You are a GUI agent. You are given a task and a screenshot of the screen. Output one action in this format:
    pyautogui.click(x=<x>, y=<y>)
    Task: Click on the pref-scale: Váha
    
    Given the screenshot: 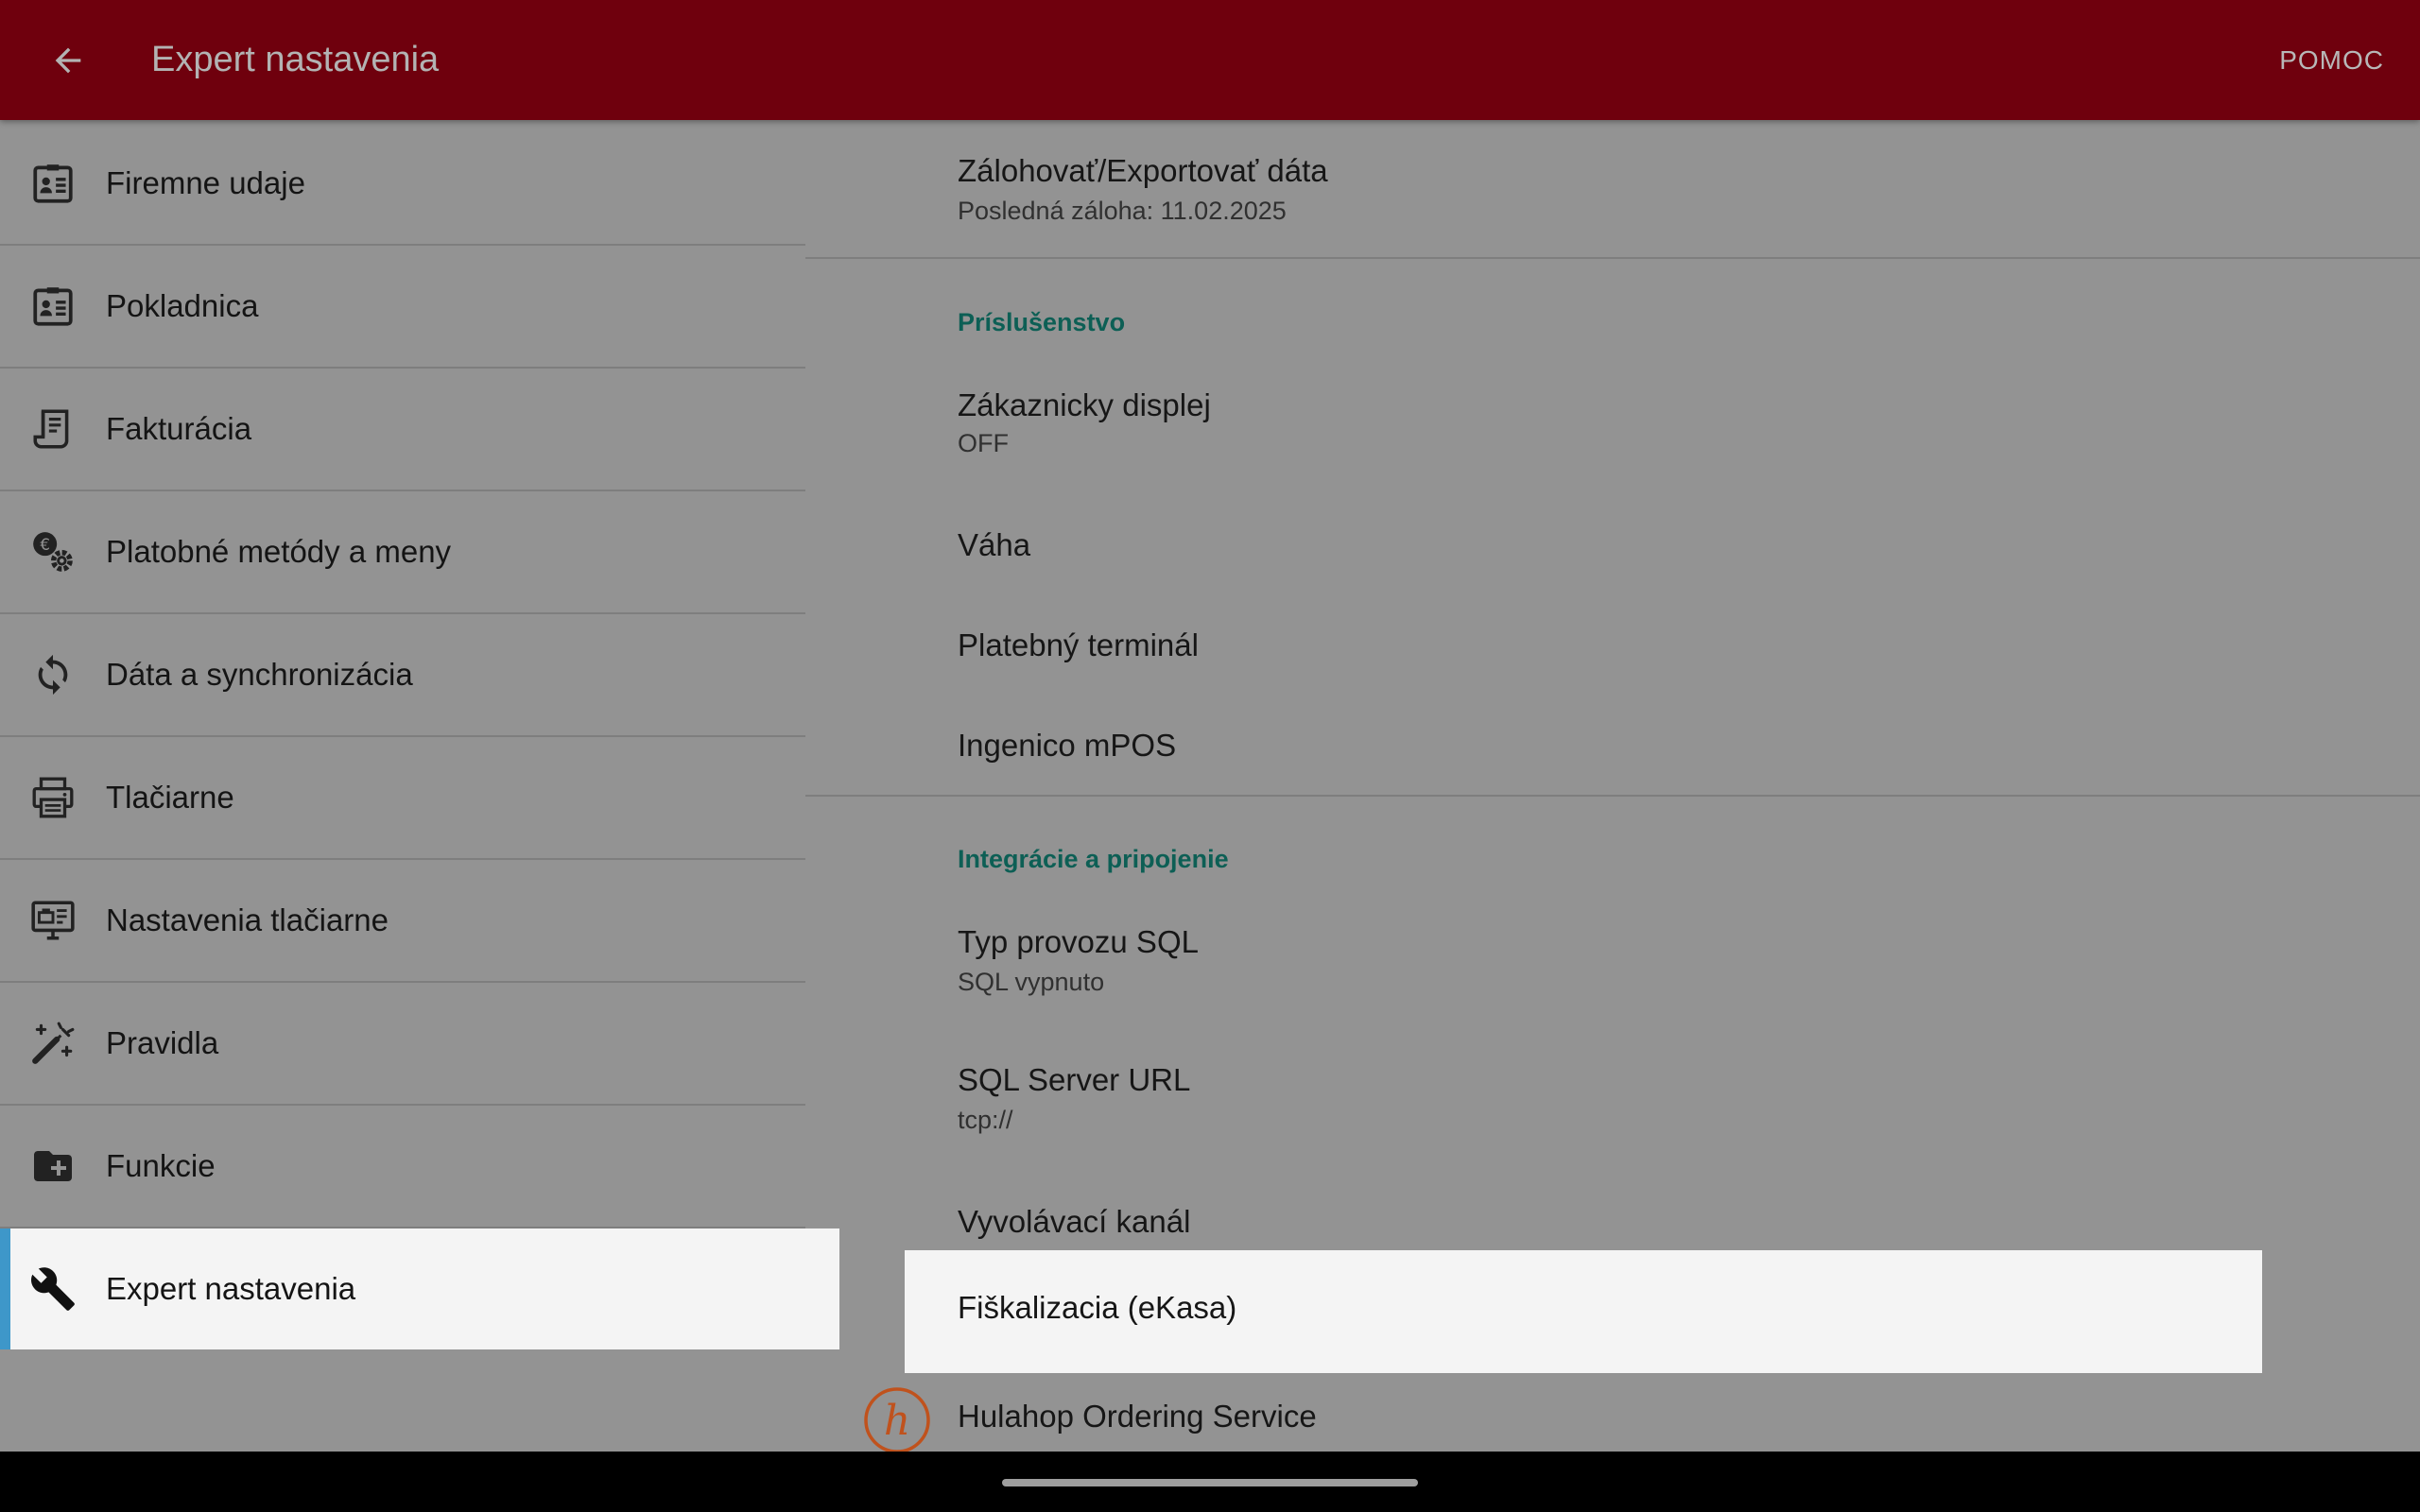 What is the action you would take?
    pyautogui.click(x=1612, y=544)
    